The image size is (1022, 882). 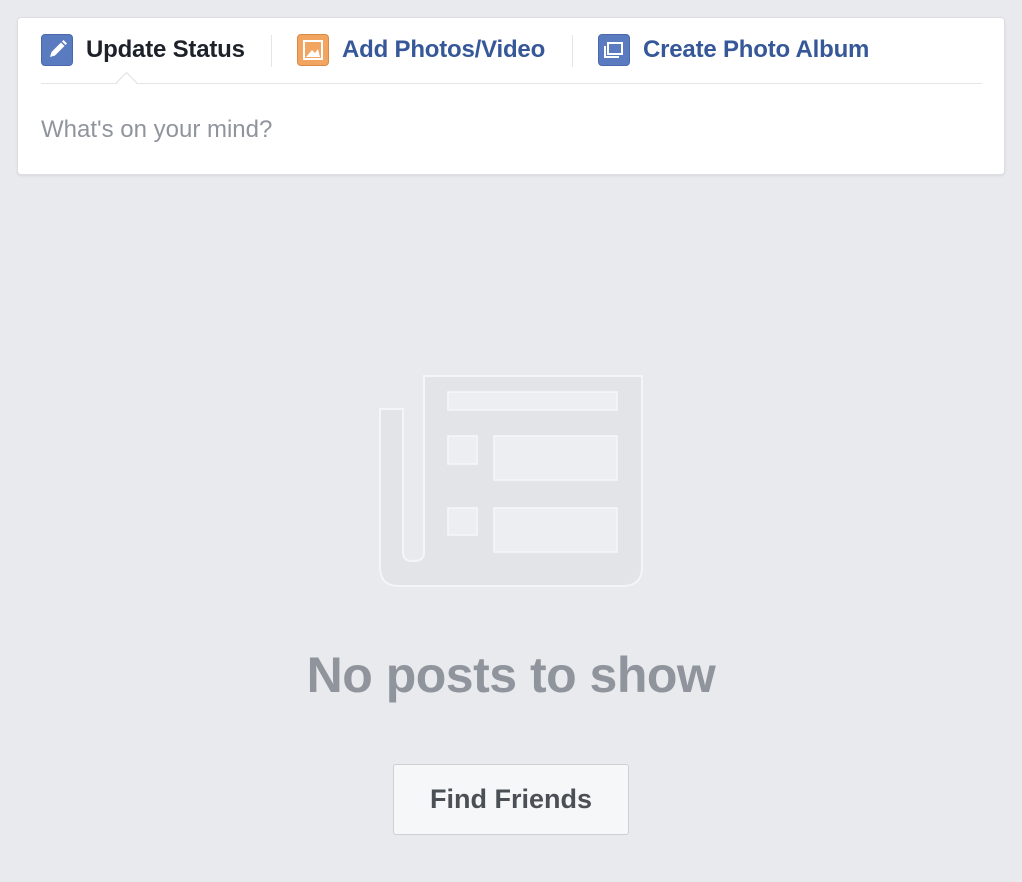 I want to click on tab-create-photo-album-label: Create Photo Album, so click(x=756, y=49).